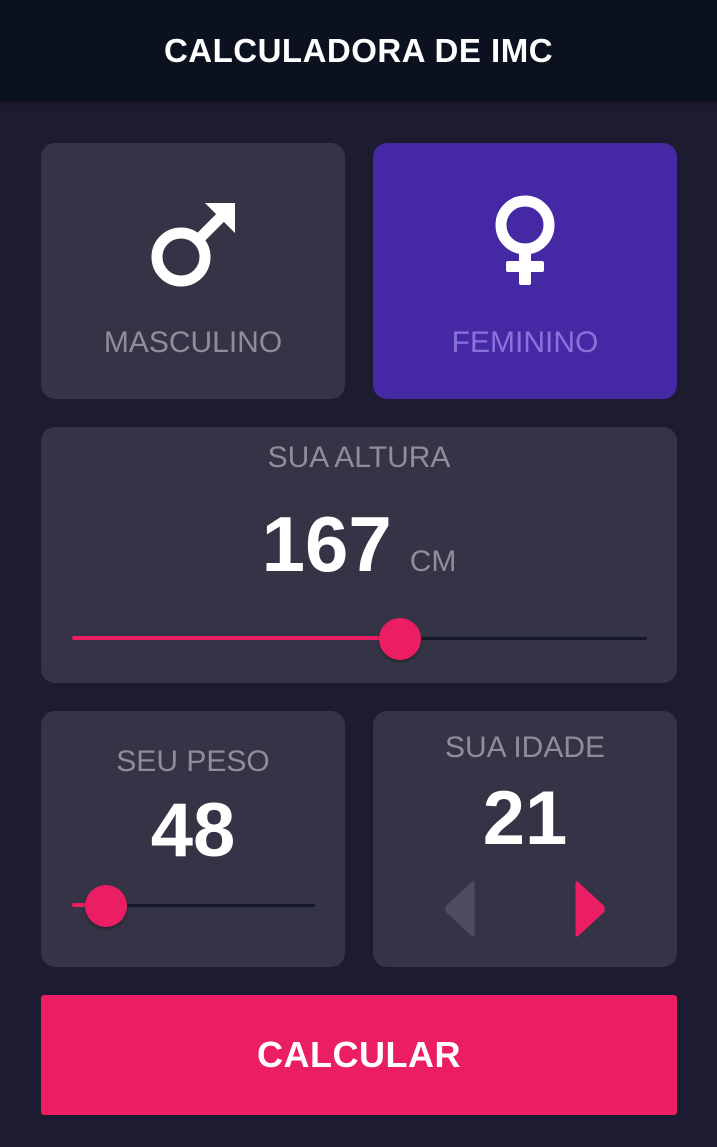  What do you see at coordinates (326, 544) in the screenshot?
I see `height-value: 167` at bounding box center [326, 544].